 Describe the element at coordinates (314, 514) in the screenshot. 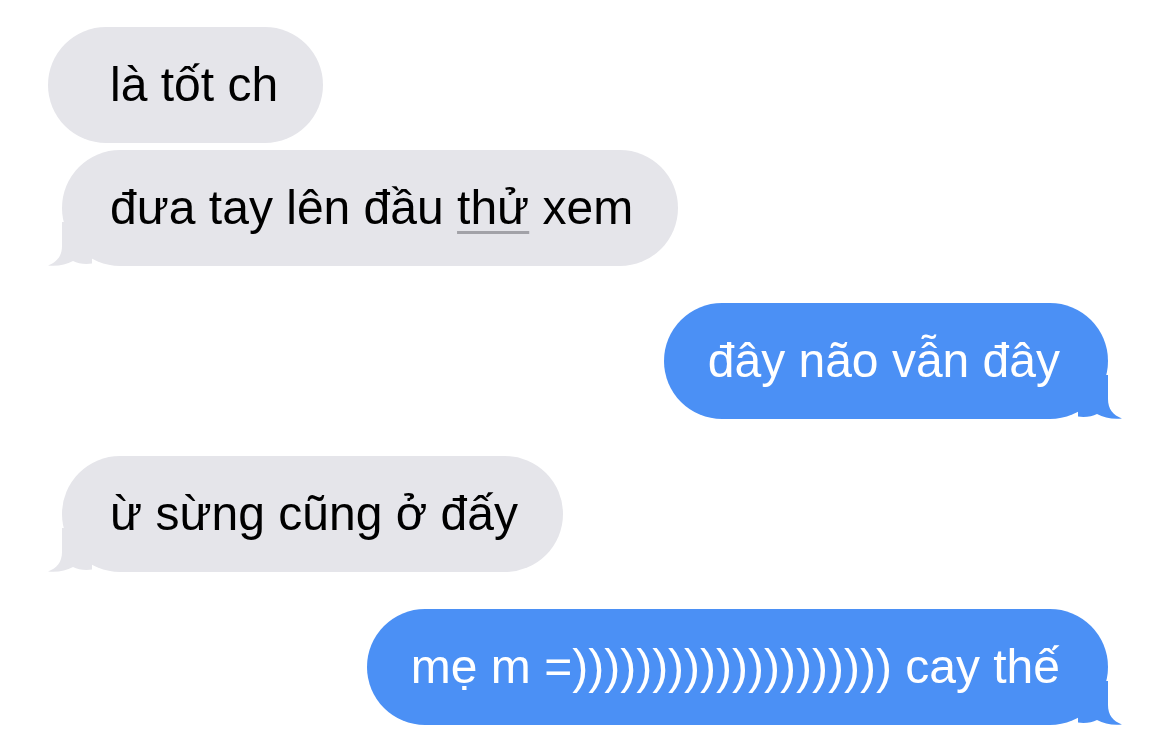

I see `message-text: ừ sừng cũng ở đấy` at that location.